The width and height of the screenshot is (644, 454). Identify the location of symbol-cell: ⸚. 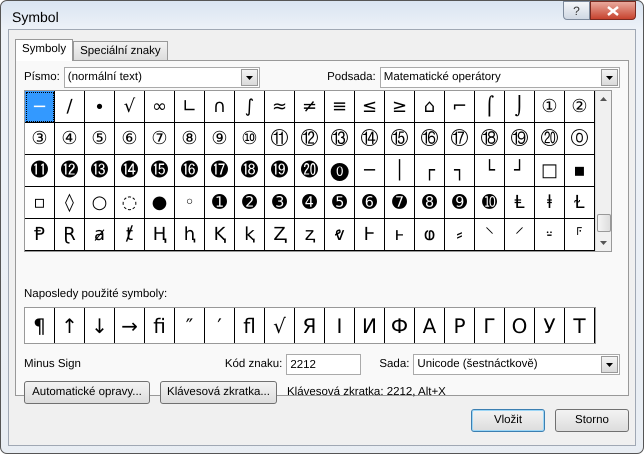
(550, 235).